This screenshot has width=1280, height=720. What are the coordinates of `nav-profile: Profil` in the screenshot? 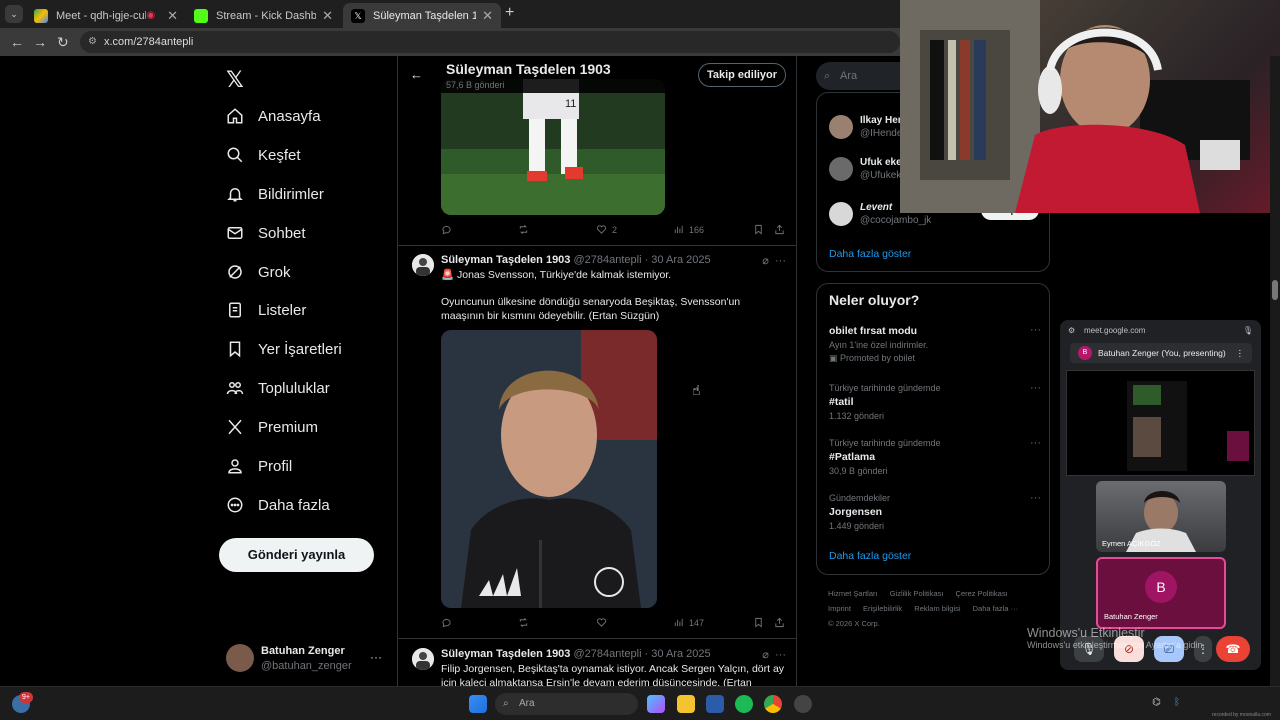 It's located at (259, 466).